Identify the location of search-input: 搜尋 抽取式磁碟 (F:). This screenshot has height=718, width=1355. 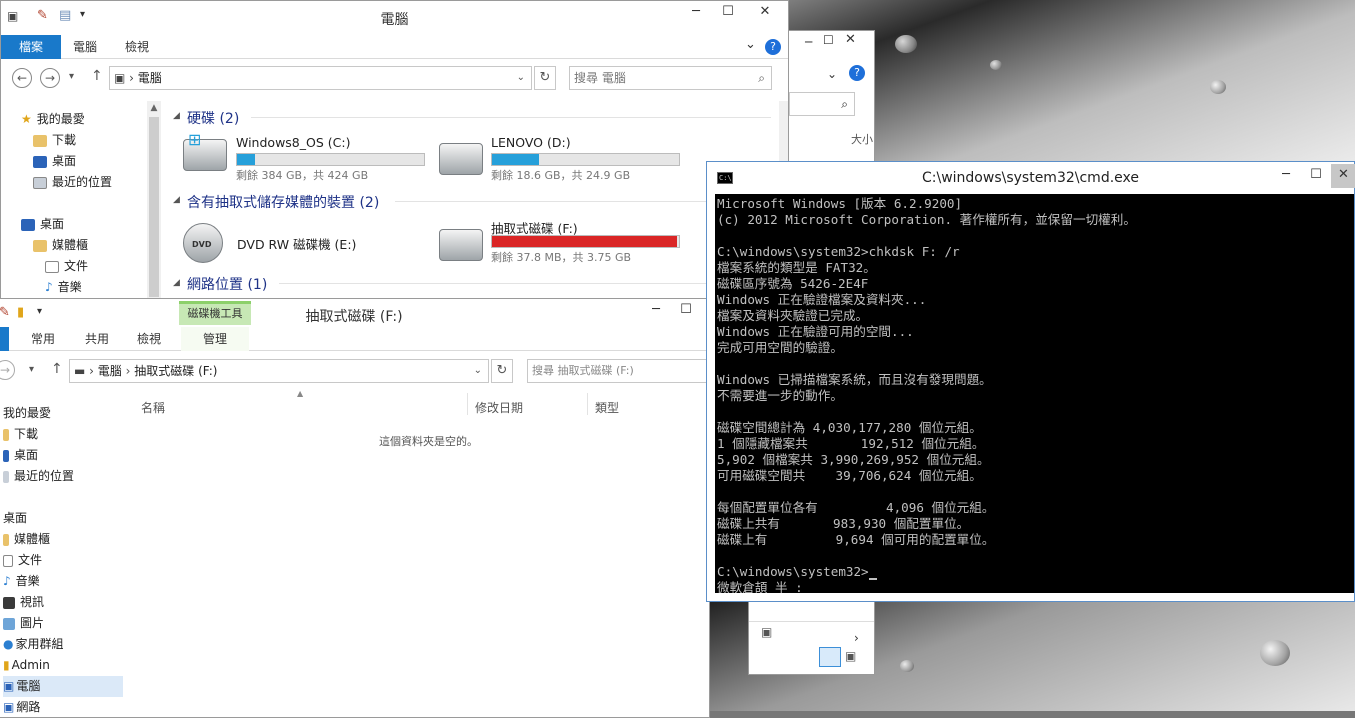
(618, 371).